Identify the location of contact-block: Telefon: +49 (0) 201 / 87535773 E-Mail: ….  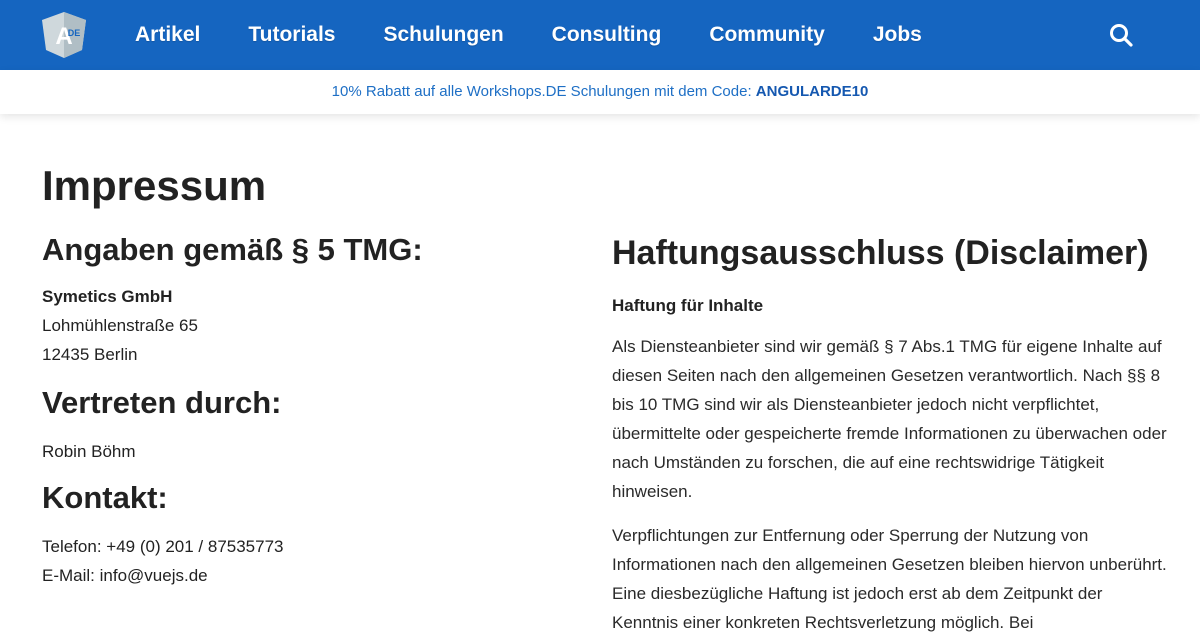
(302, 561).